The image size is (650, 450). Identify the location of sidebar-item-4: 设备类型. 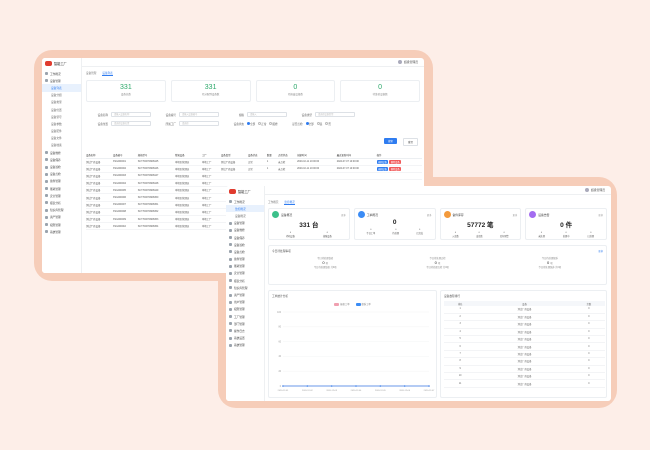
(61, 102).